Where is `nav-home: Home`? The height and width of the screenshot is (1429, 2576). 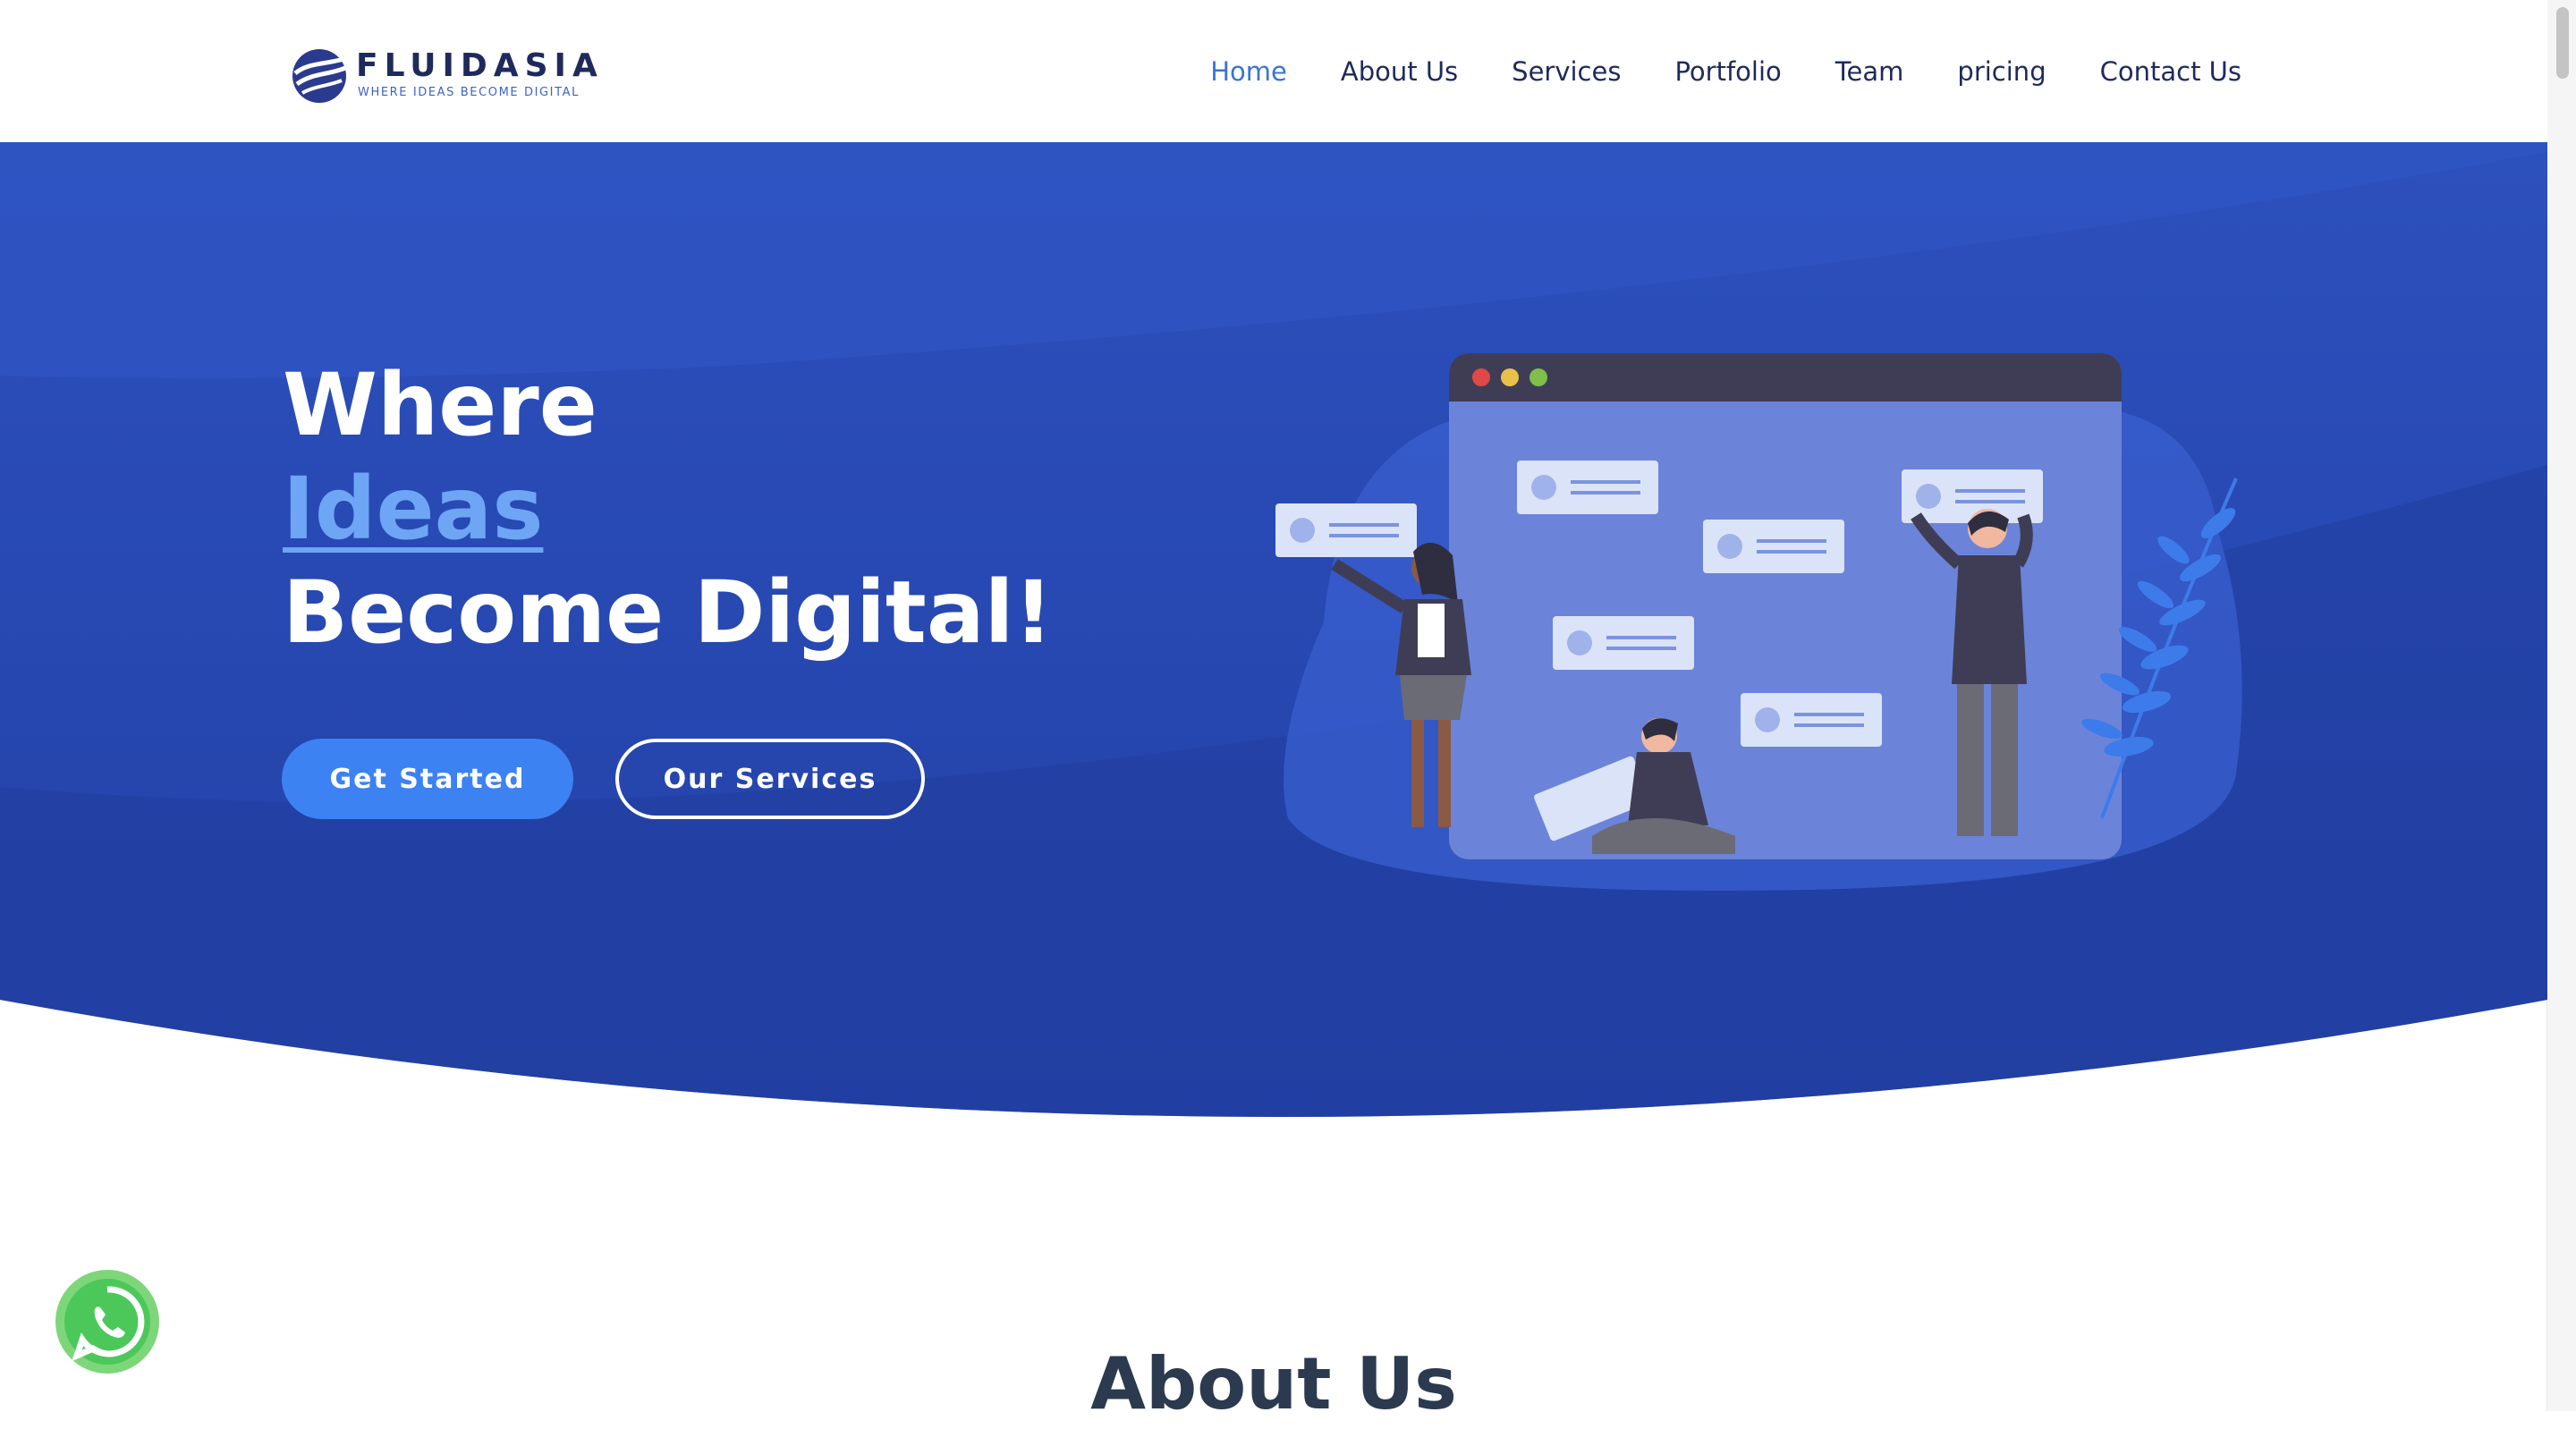
nav-home: Home is located at coordinates (1248, 71).